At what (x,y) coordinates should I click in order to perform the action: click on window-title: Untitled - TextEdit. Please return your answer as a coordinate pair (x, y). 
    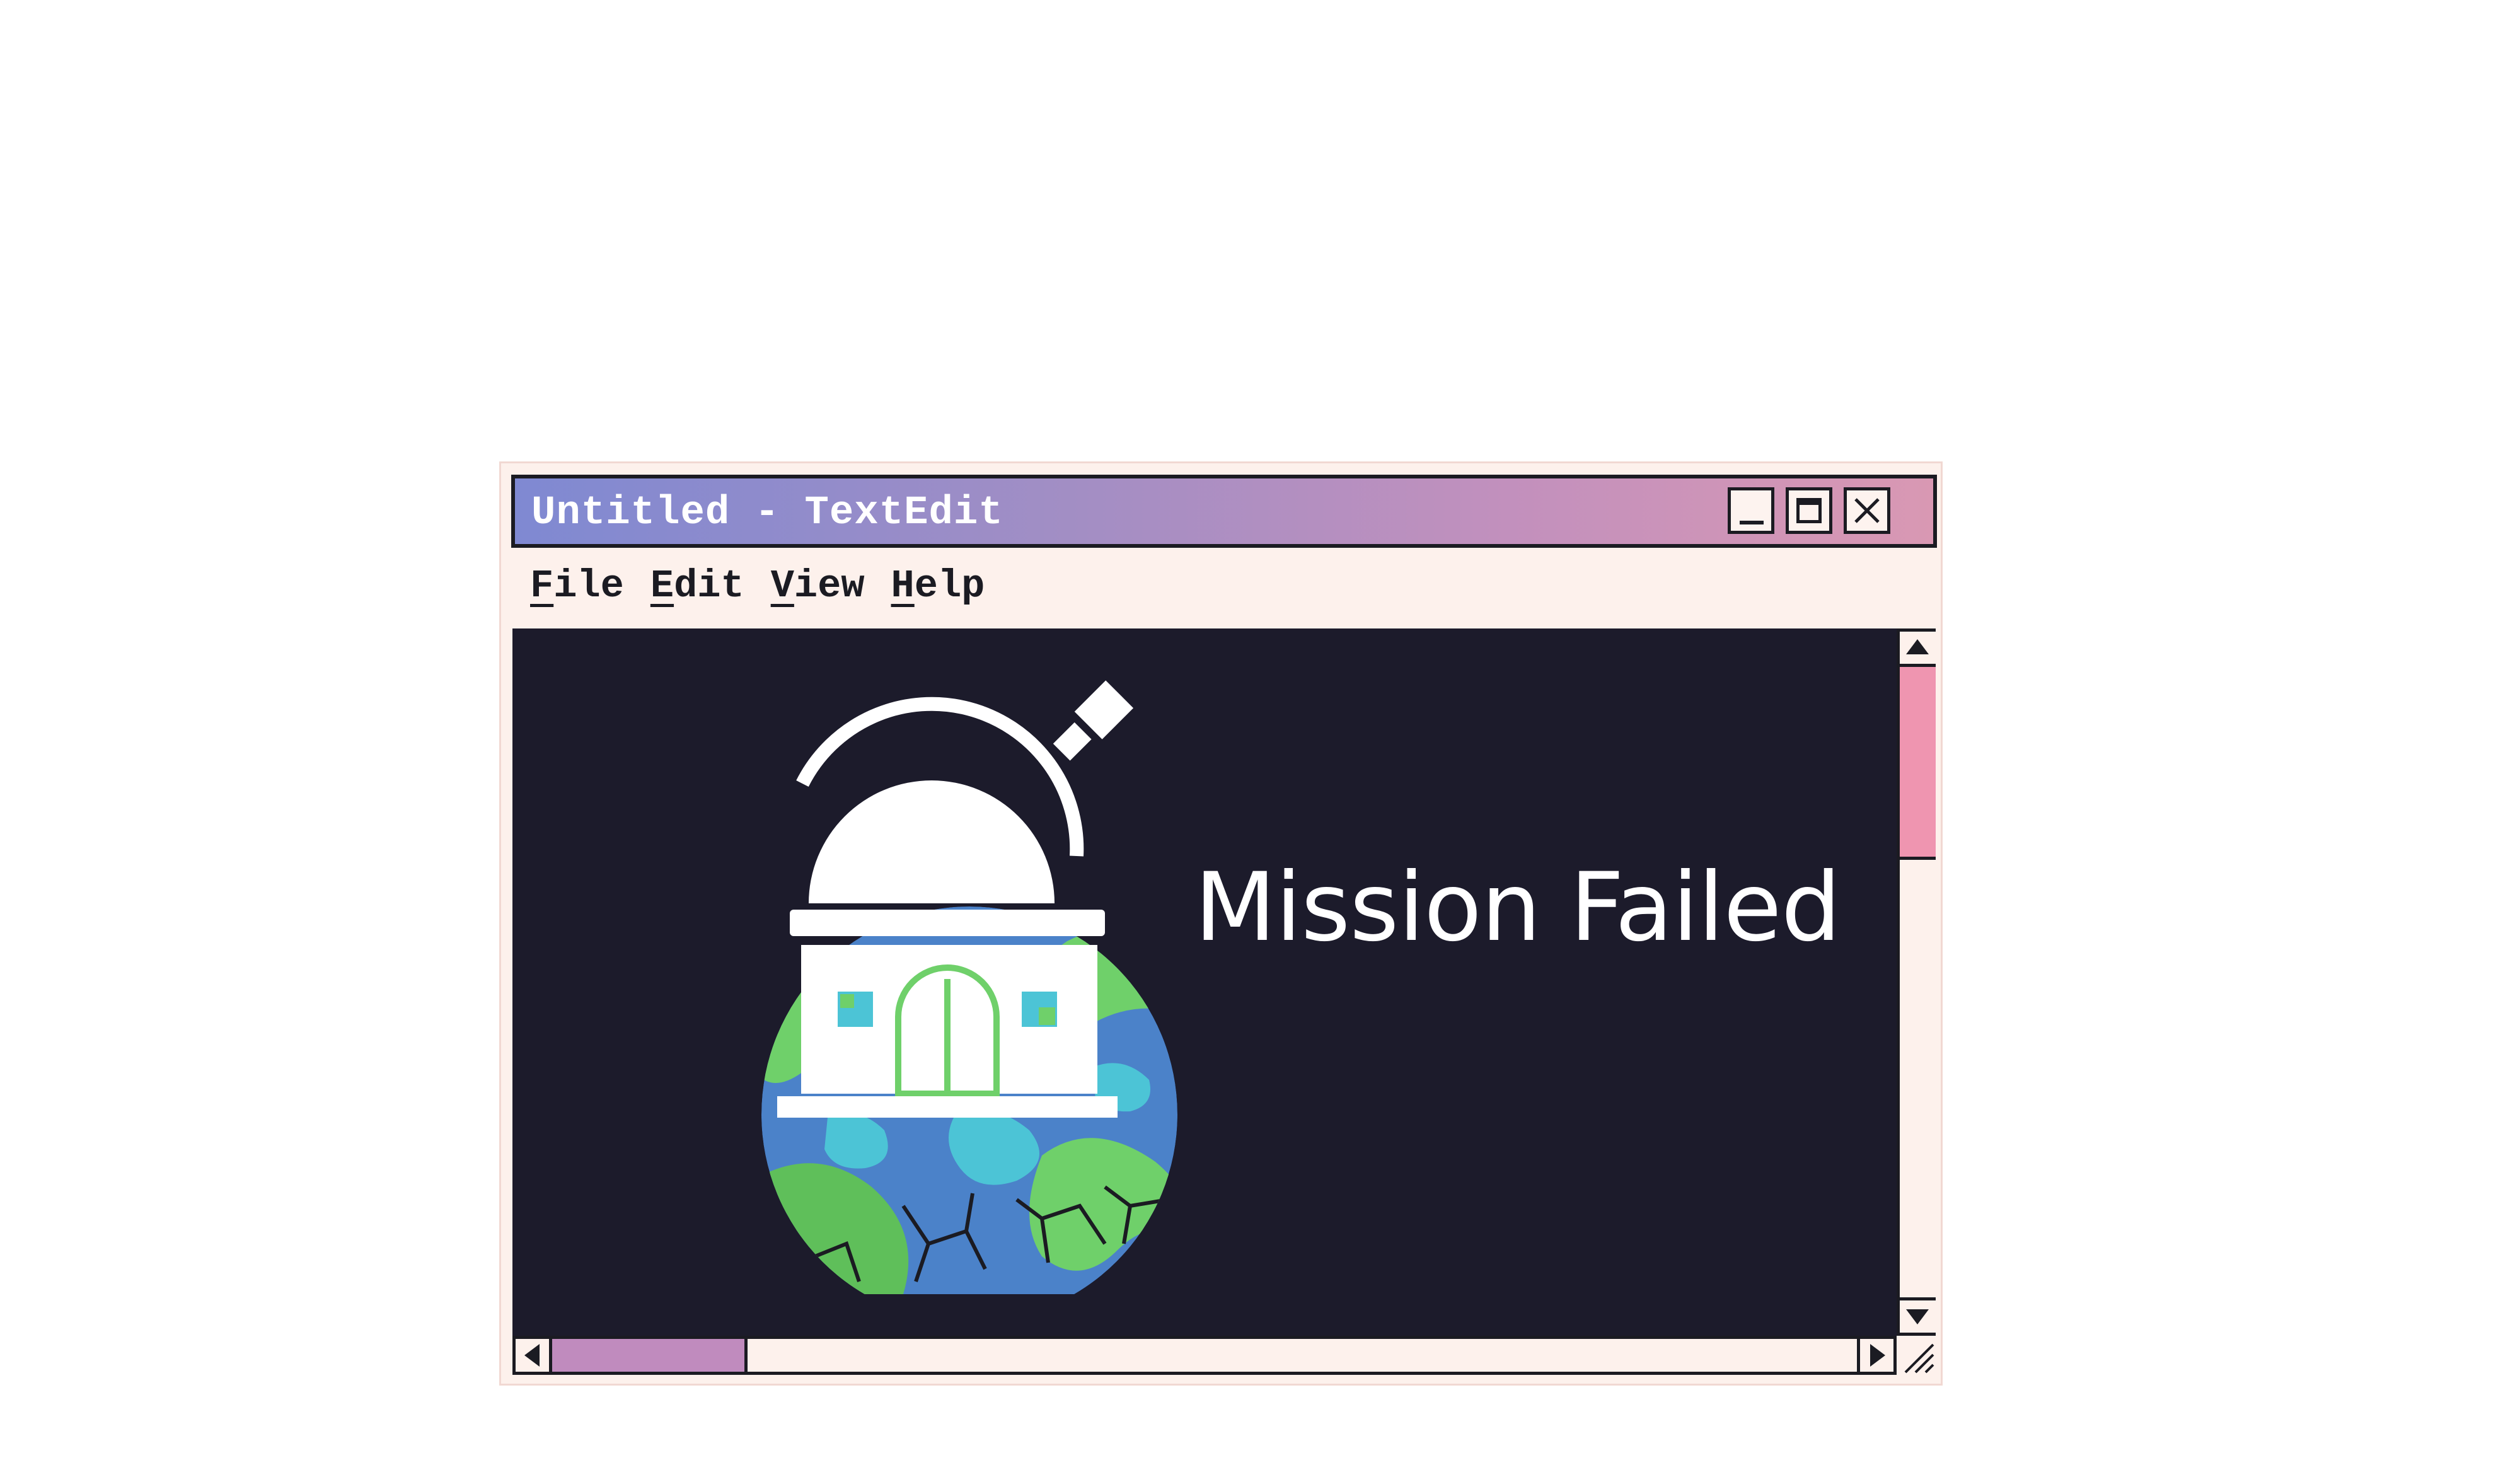
    Looking at the image, I should click on (767, 513).